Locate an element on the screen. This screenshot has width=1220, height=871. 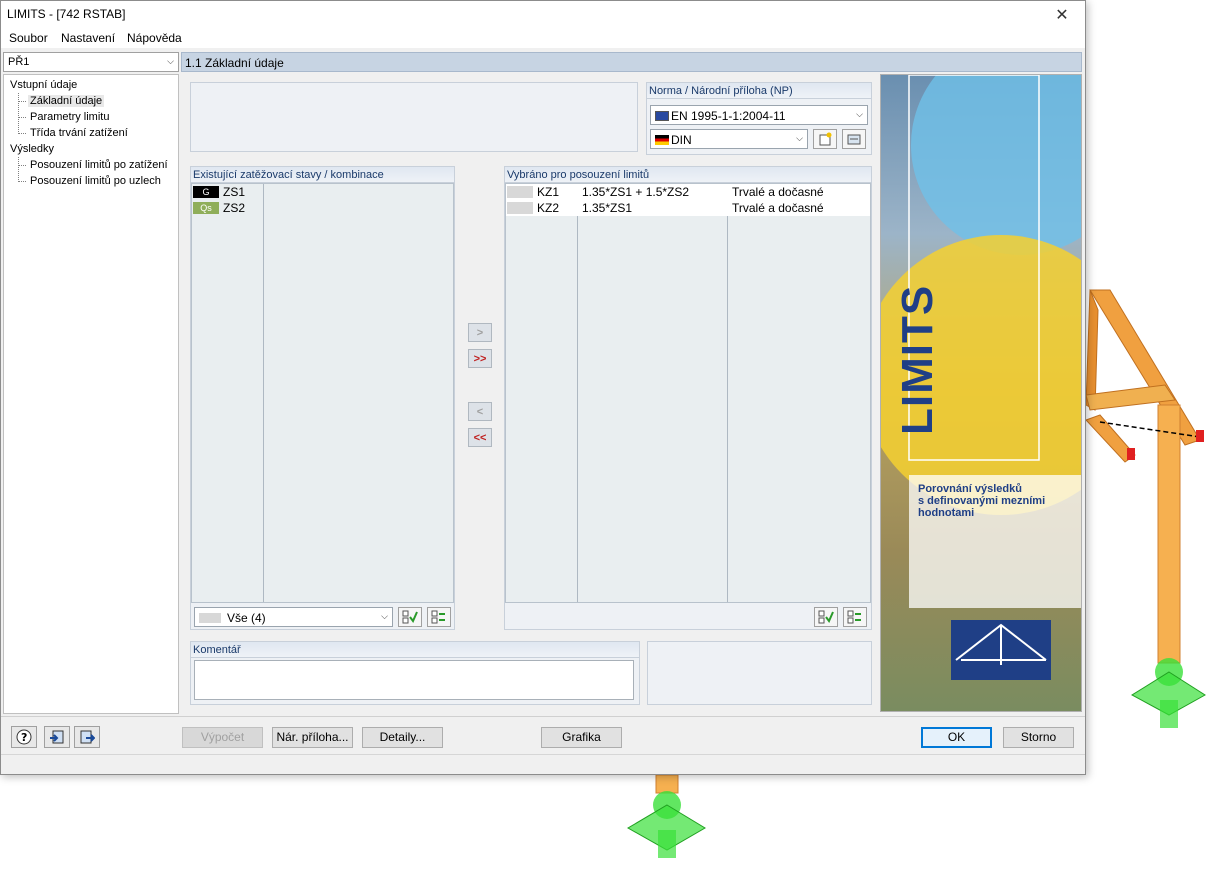
arrow-right-icon: > is located at coordinates (480, 332).